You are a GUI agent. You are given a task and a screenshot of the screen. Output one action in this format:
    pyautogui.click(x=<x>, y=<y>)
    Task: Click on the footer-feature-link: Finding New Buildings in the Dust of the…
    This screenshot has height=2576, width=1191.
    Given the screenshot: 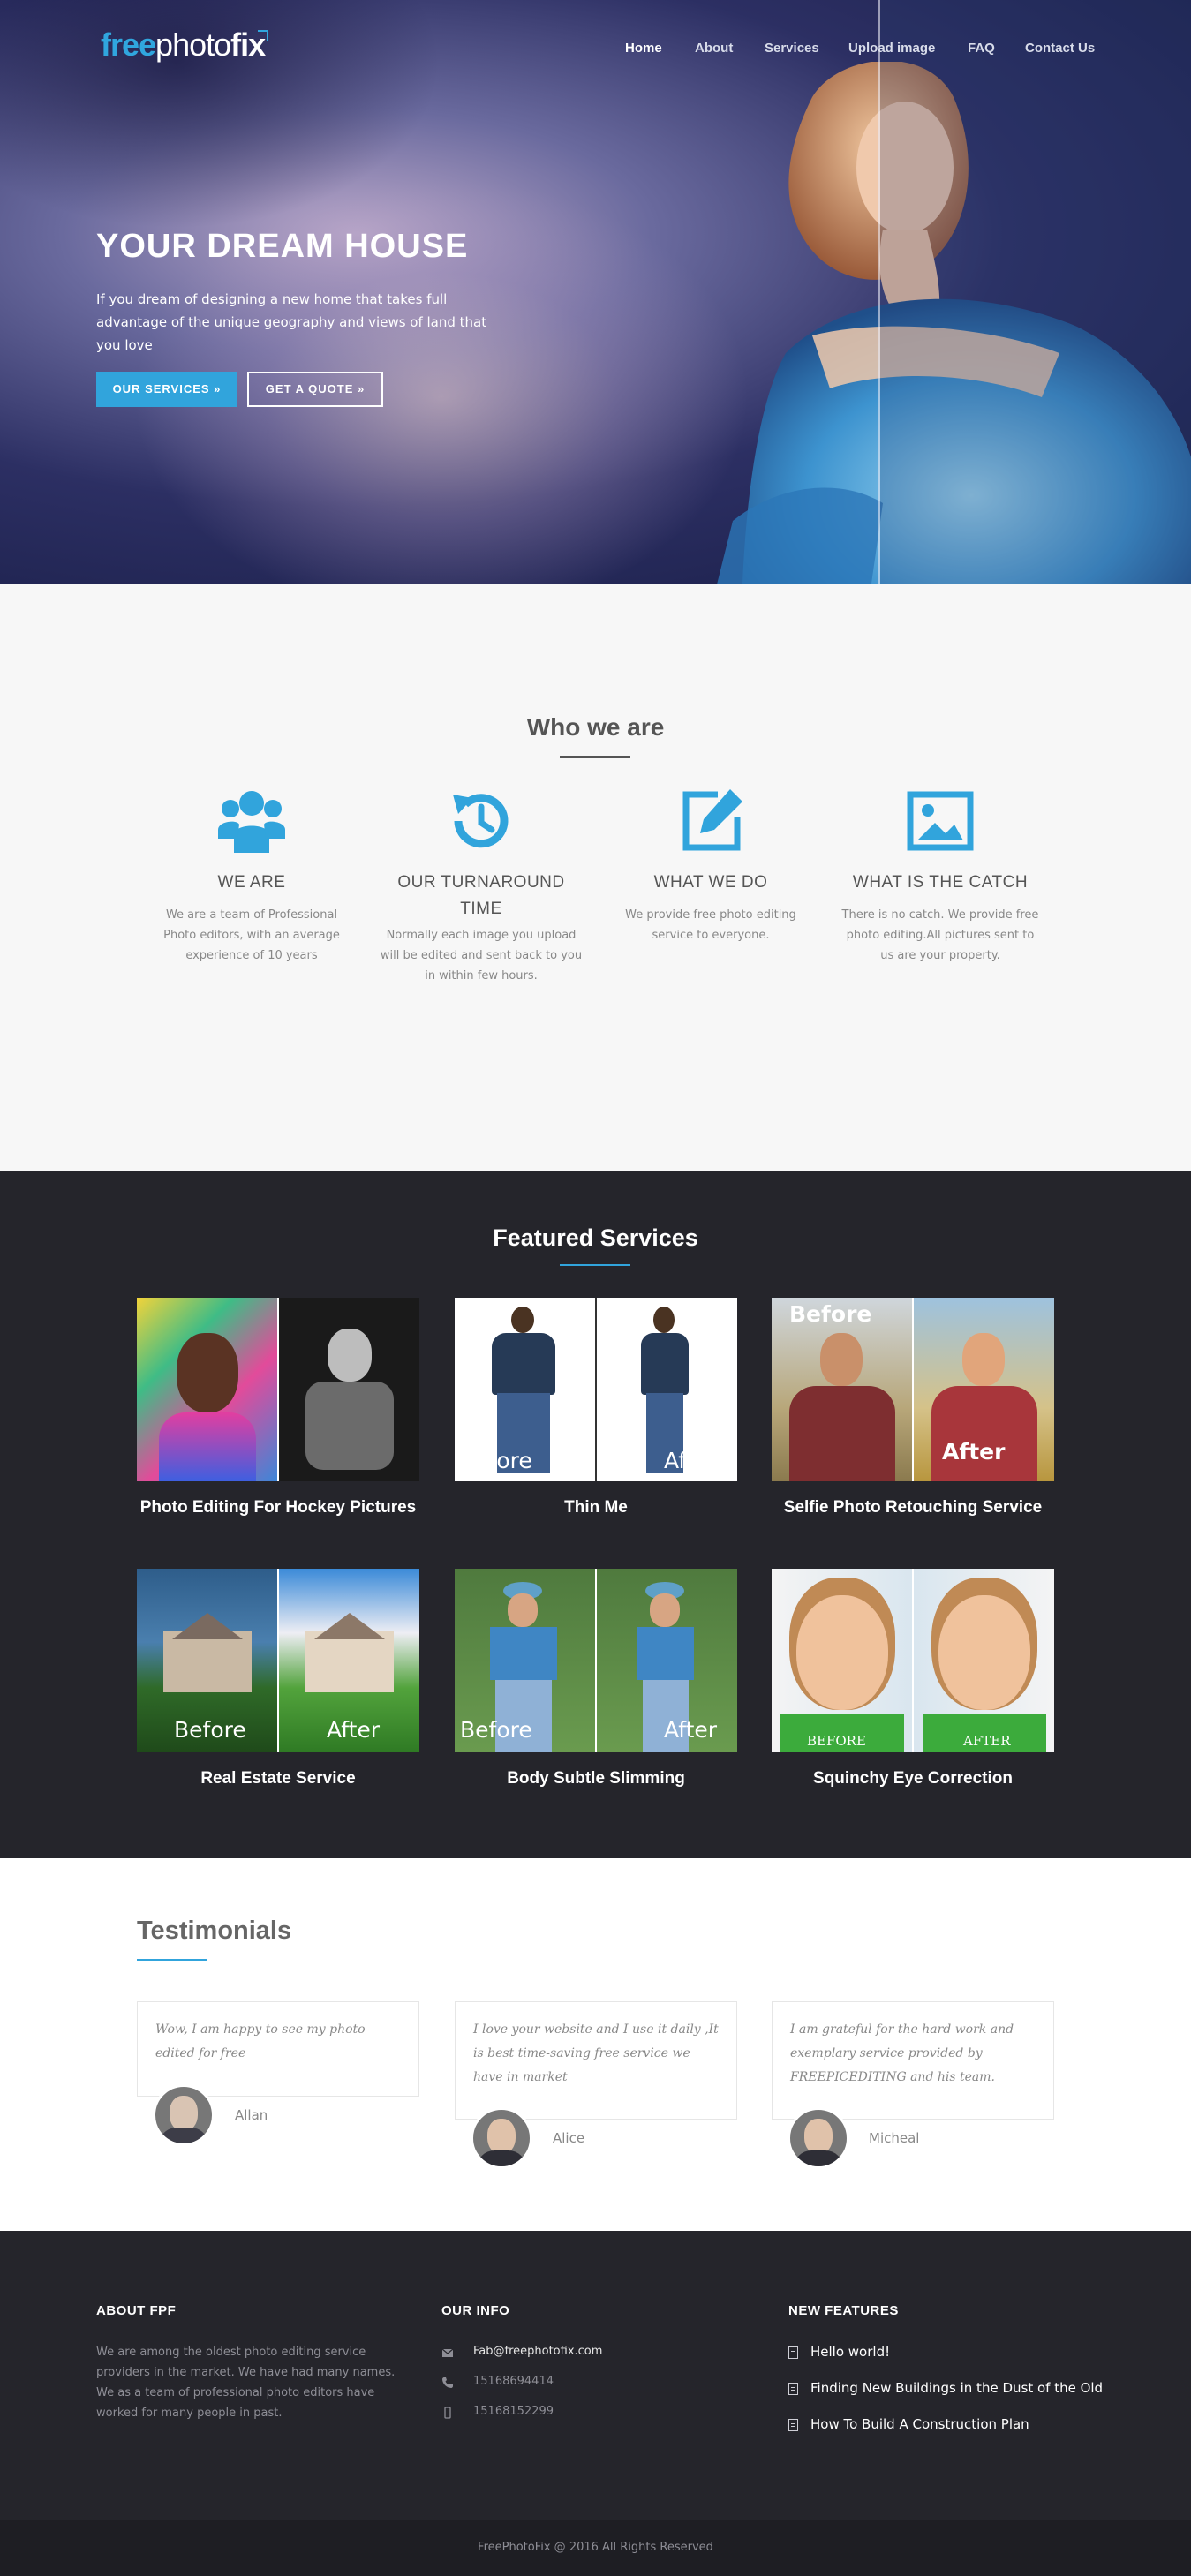 What is the action you would take?
    pyautogui.click(x=947, y=2390)
    